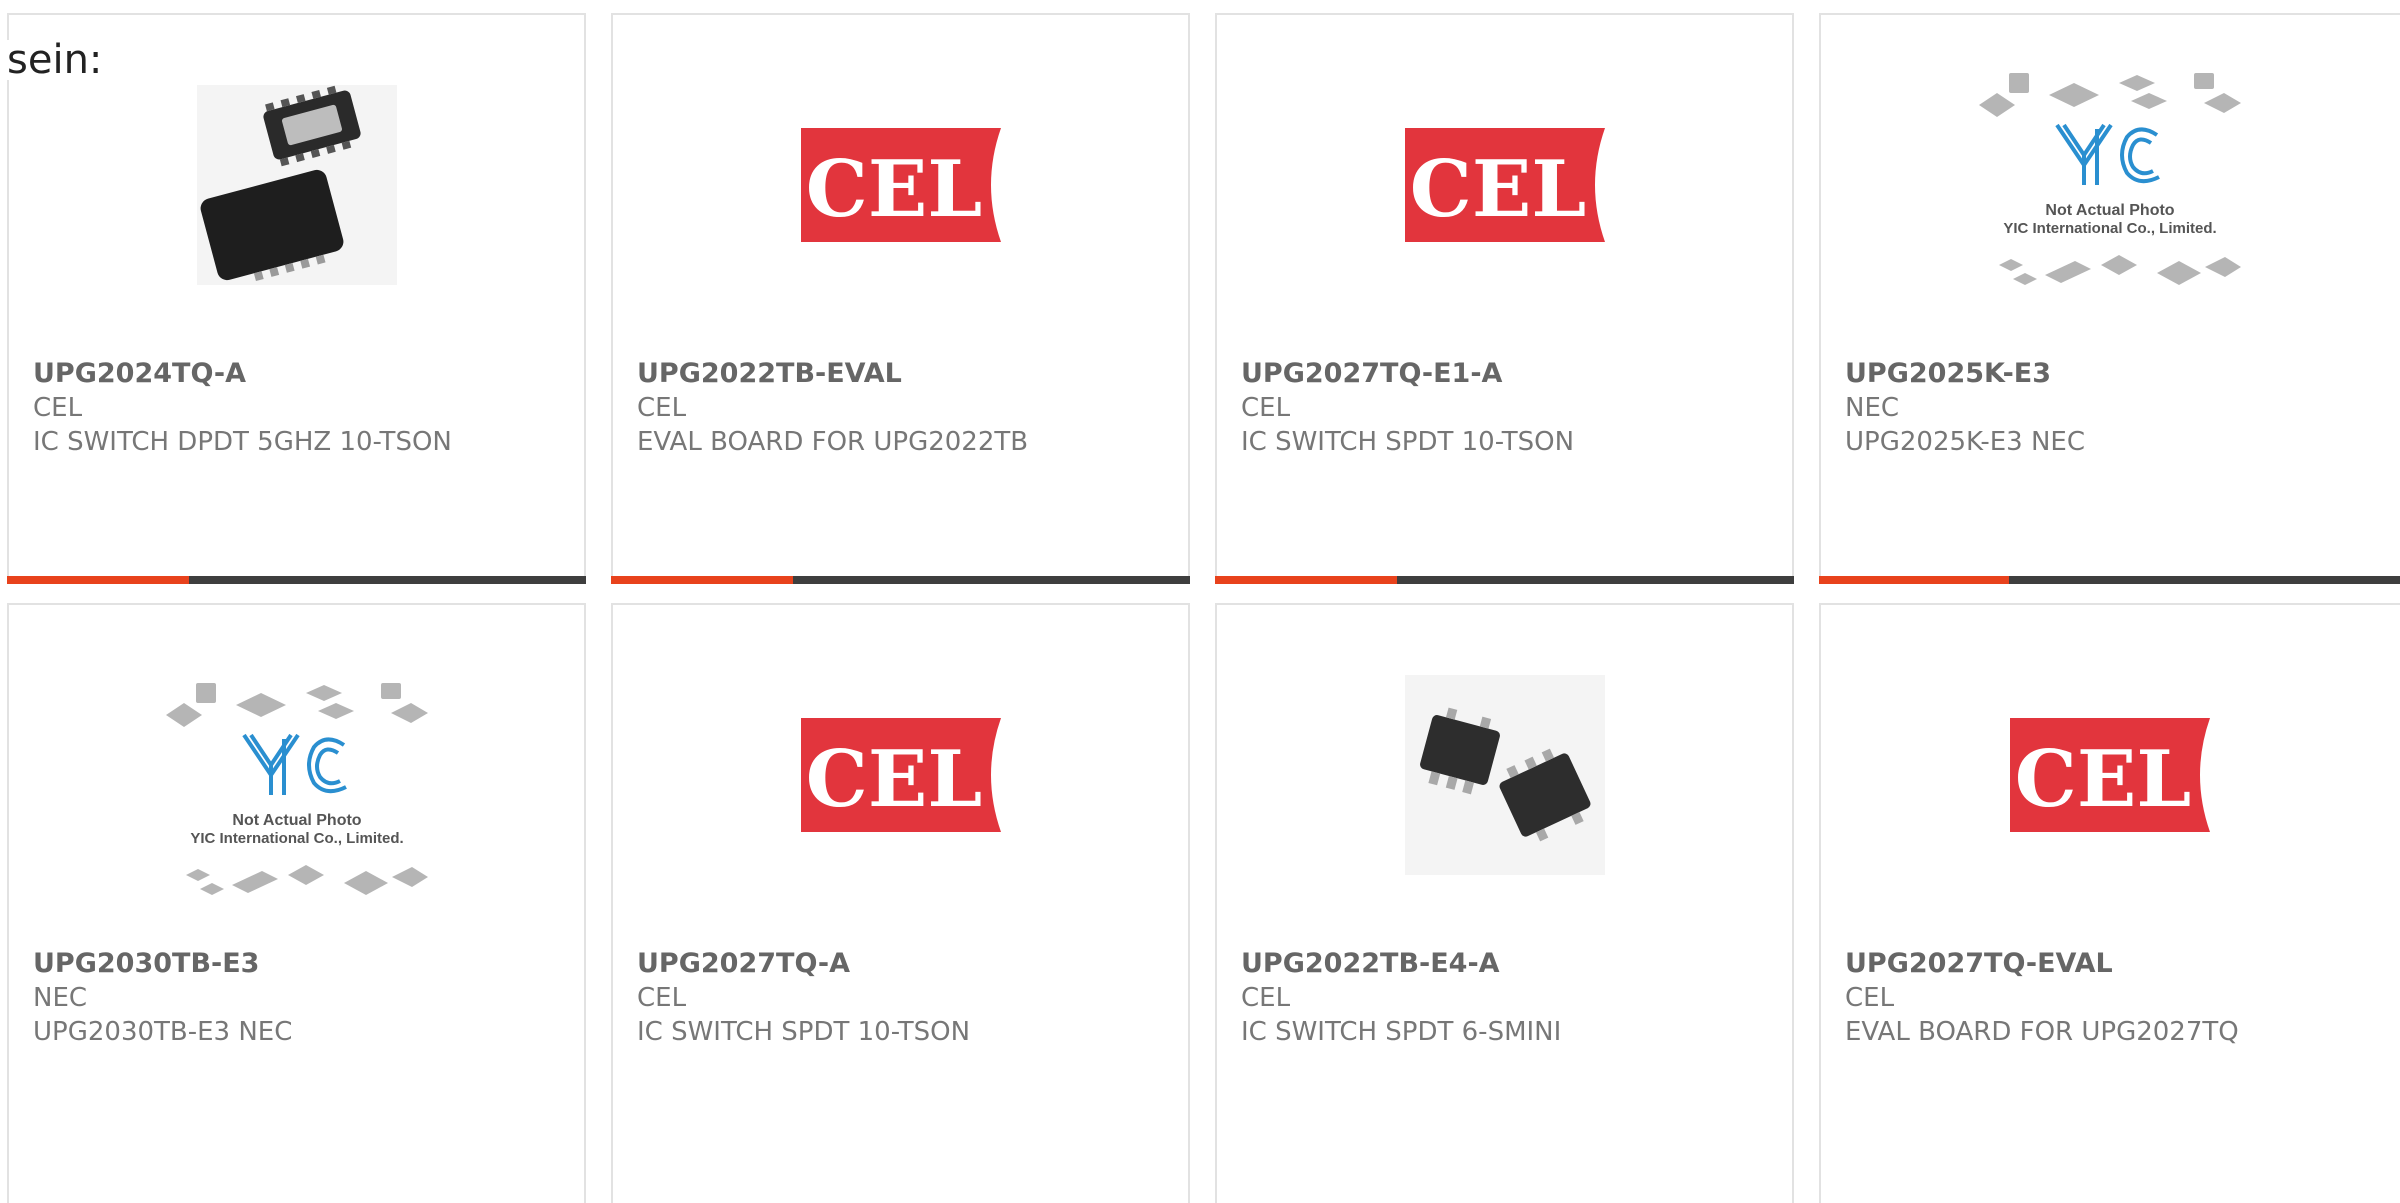 The width and height of the screenshot is (2400, 1203). What do you see at coordinates (1401, 1032) in the screenshot?
I see `product-description: IC SWITCH SPDT 6-SMINI` at bounding box center [1401, 1032].